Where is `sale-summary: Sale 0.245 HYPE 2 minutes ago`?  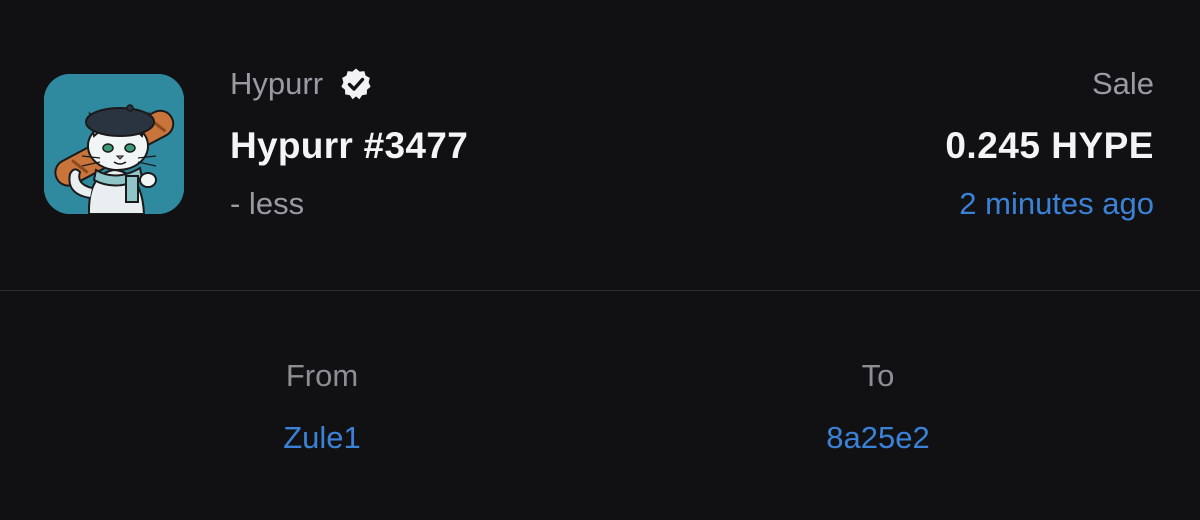 sale-summary: Sale 0.245 HYPE 2 minutes ago is located at coordinates (1049, 144).